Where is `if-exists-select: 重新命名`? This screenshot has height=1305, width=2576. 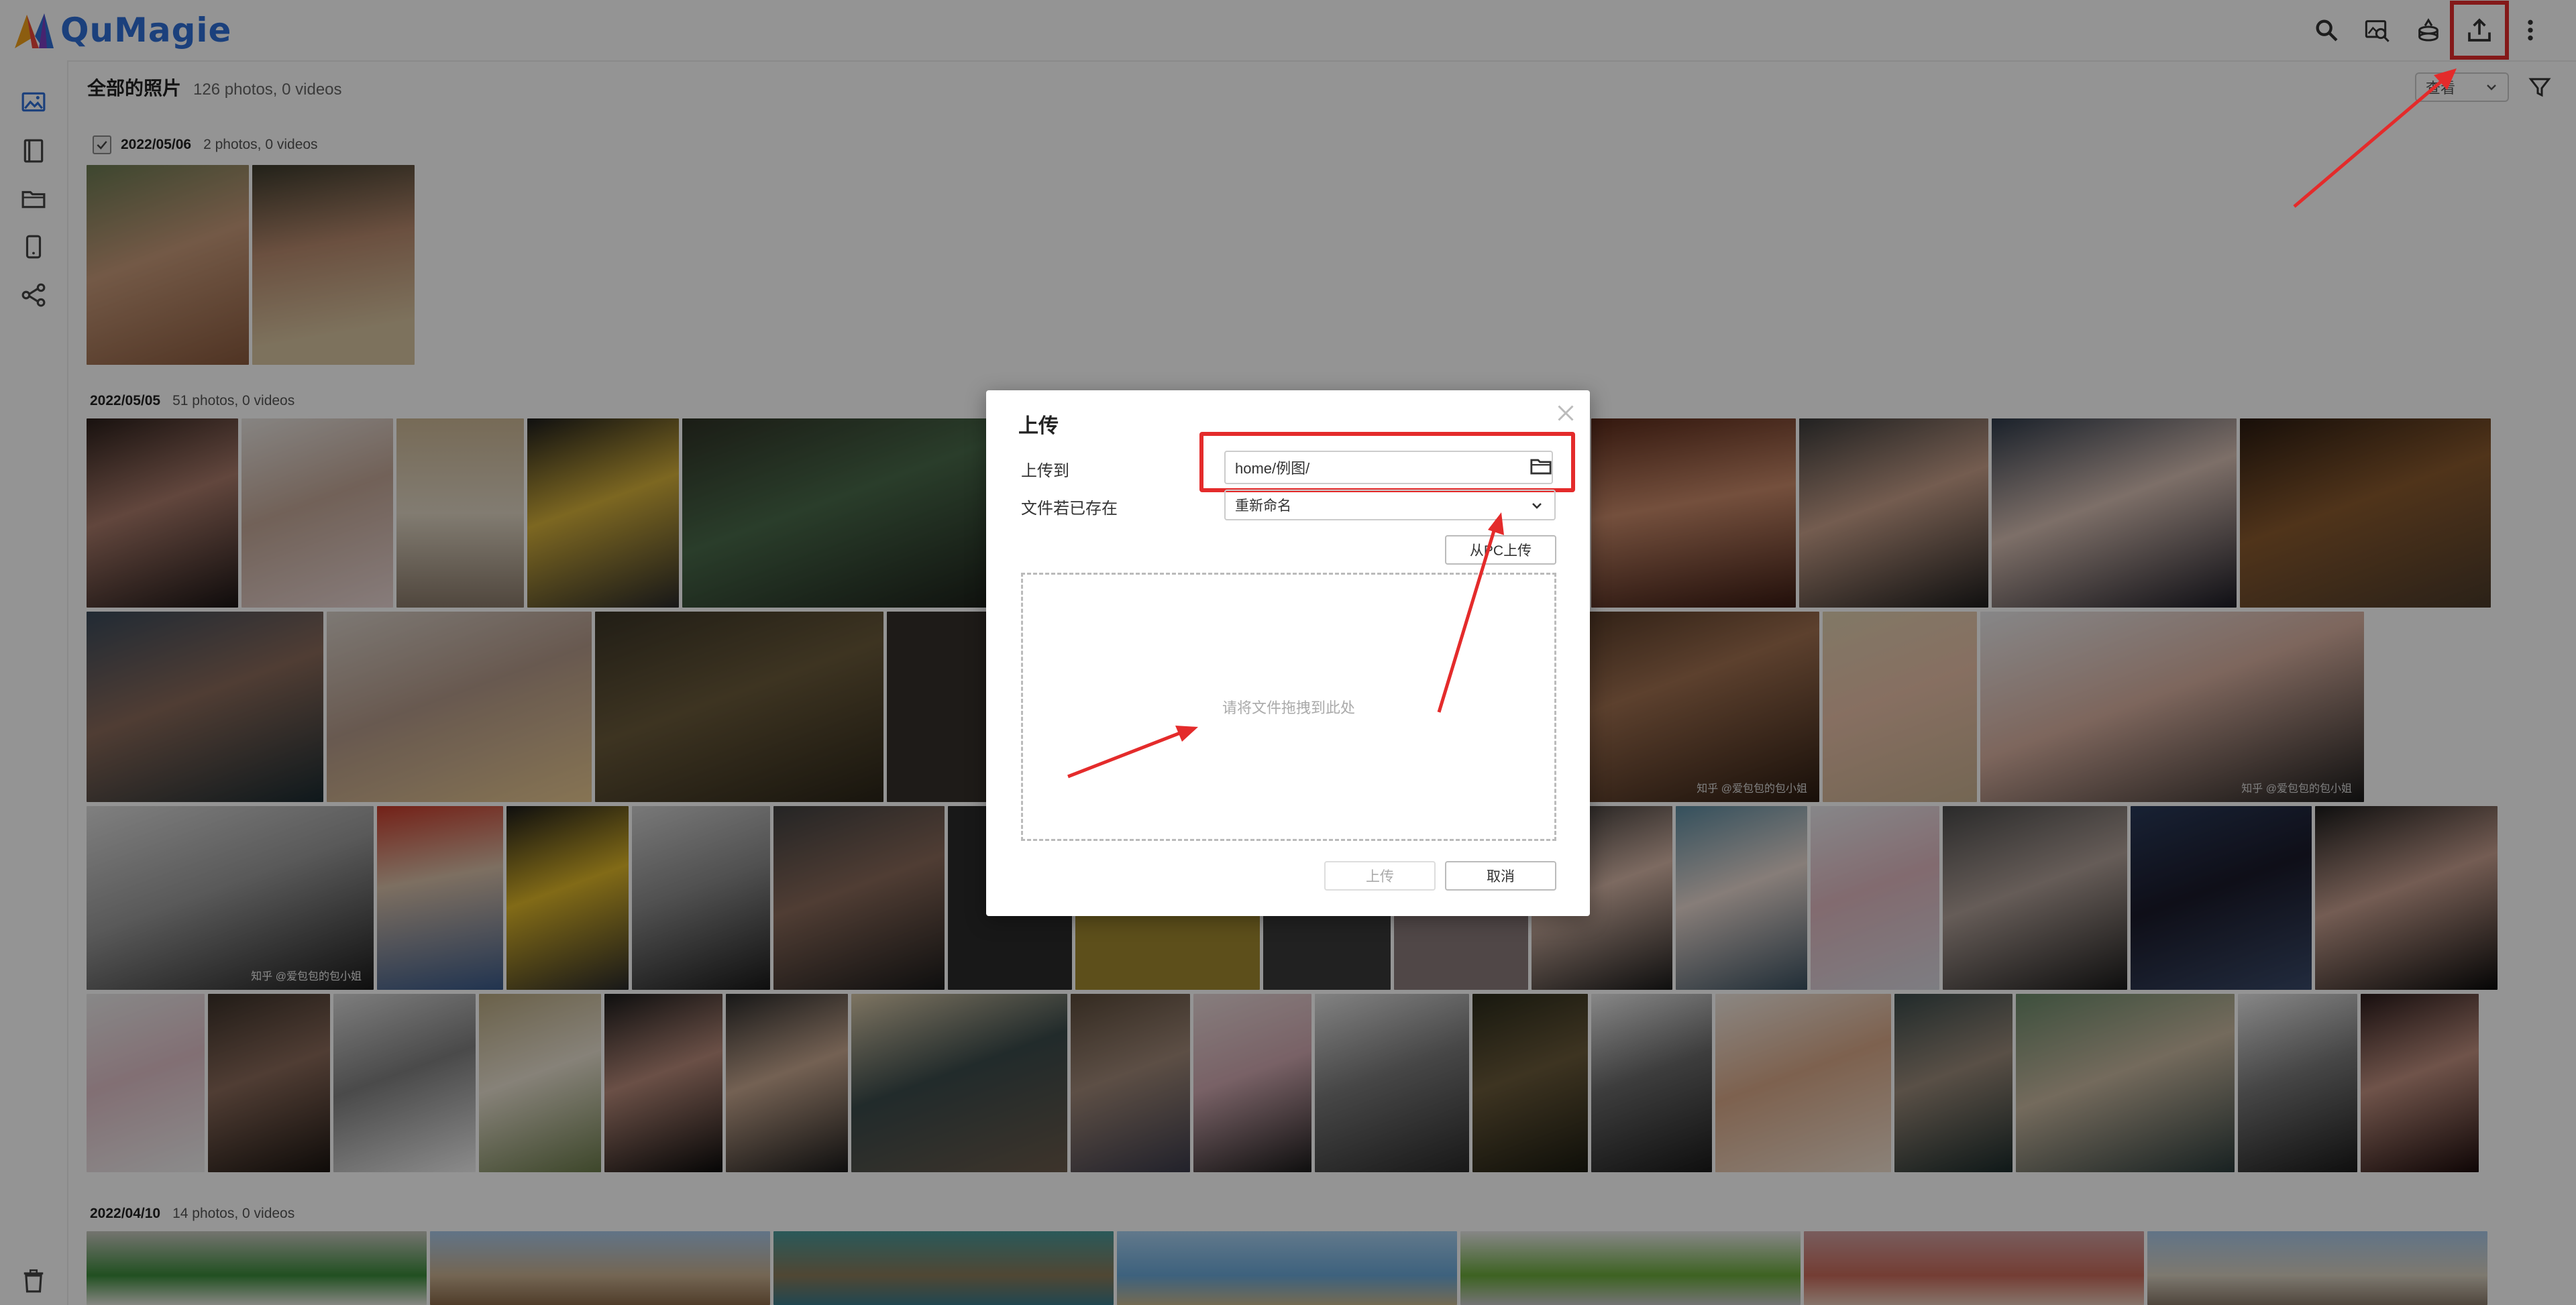
if-exists-select: 重新命名 is located at coordinates (1390, 505).